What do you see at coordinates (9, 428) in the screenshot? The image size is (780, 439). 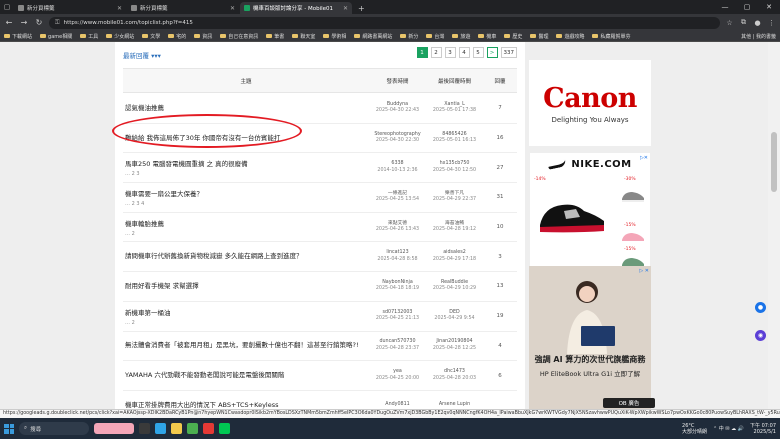 I see `windows-start-icon` at bounding box center [9, 428].